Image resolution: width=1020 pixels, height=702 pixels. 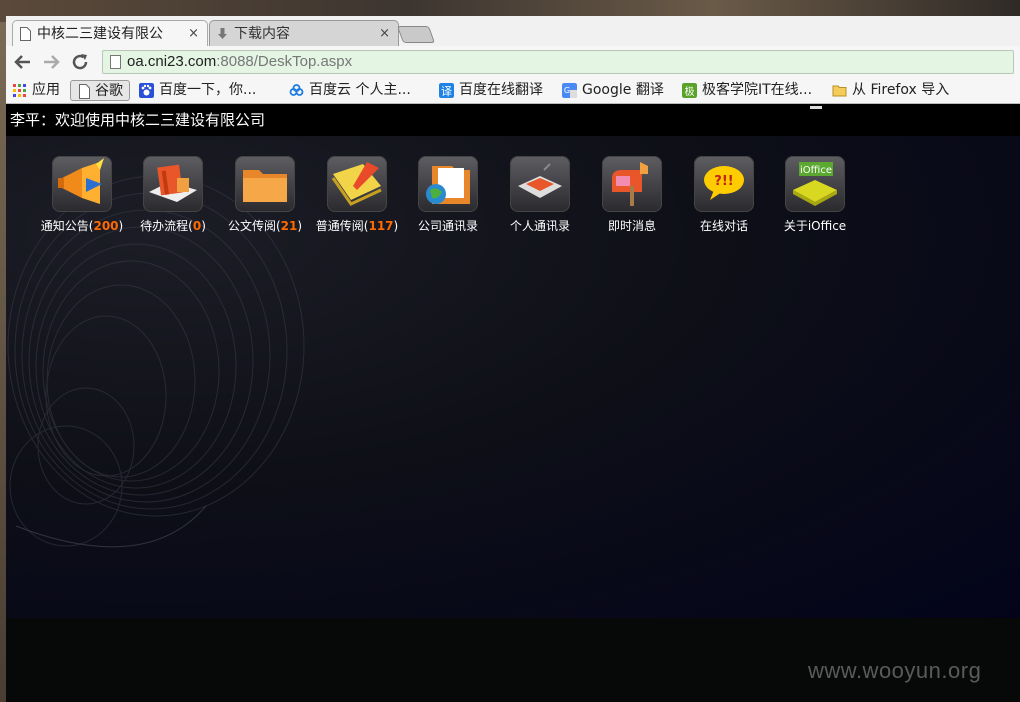 What do you see at coordinates (106, 226) in the screenshot?
I see `unread-count: 200` at bounding box center [106, 226].